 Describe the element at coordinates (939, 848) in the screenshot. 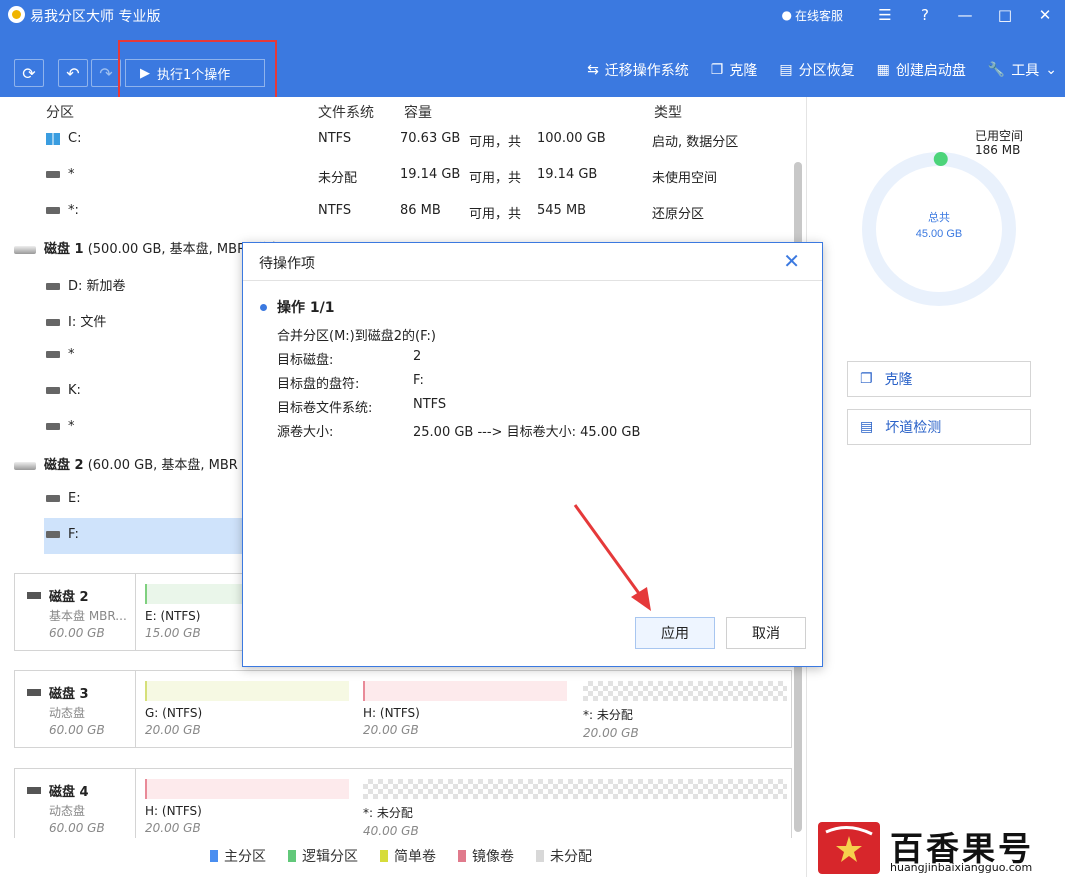

I see `watermark: 百香果号 huangjinbaixiangguo.com` at that location.